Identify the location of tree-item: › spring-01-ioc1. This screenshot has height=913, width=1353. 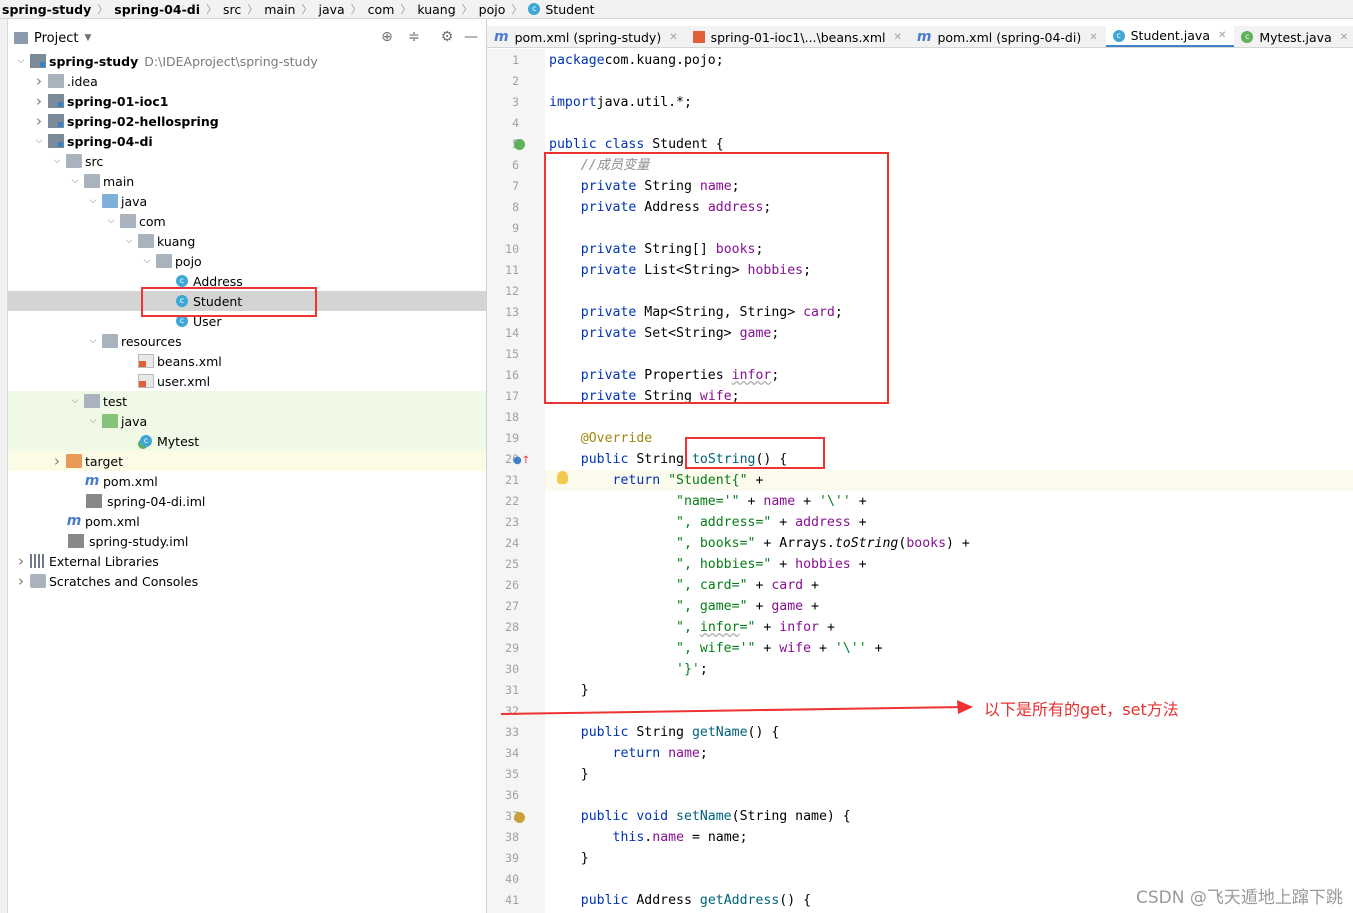
(247, 101).